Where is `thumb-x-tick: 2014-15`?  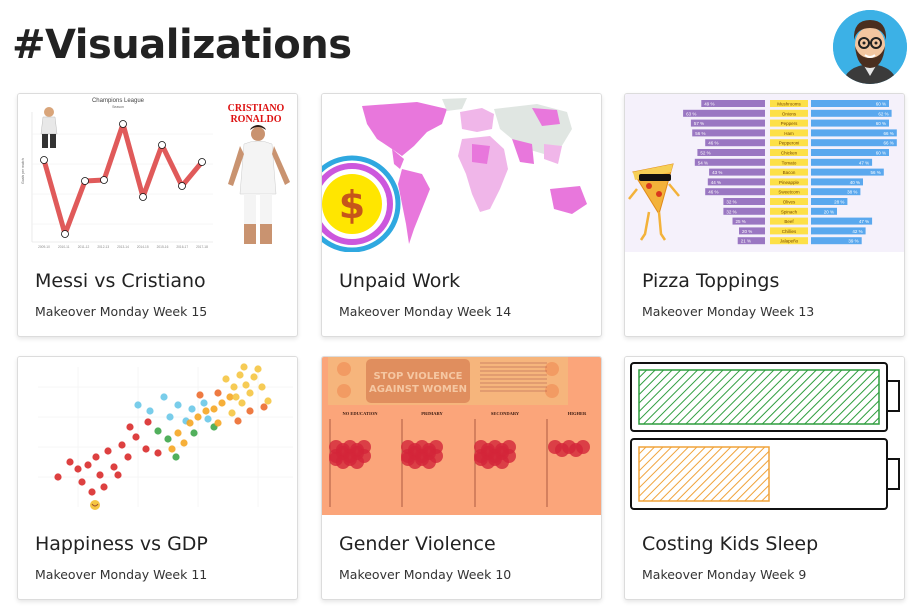 thumb-x-tick: 2014-15 is located at coordinates (143, 247).